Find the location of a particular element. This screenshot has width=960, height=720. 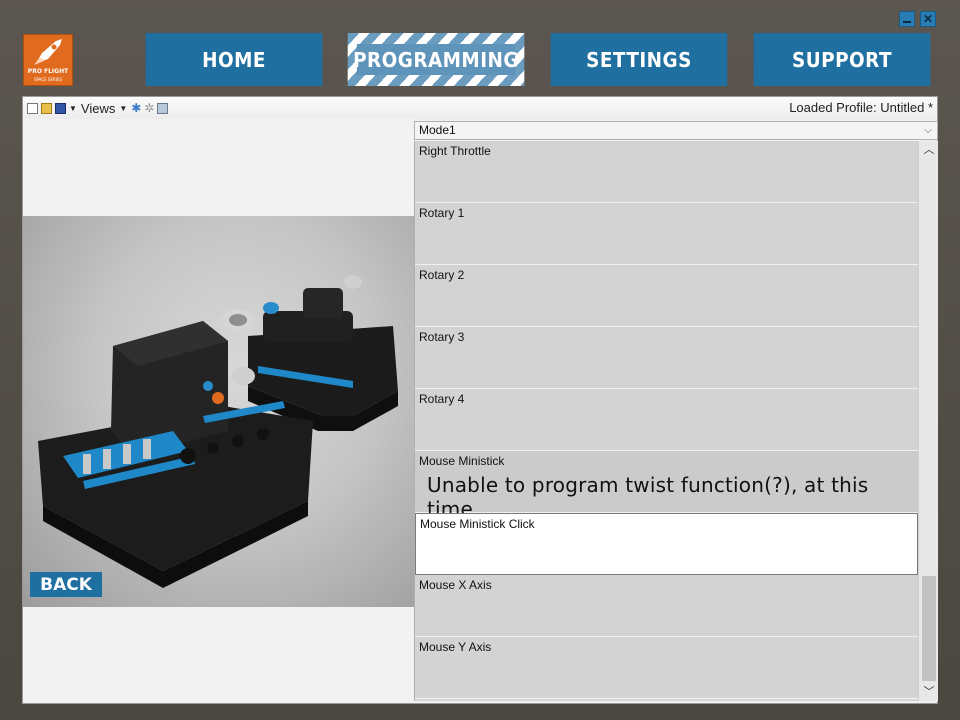

list-item-label: Rotary 1 is located at coordinates (442, 213).